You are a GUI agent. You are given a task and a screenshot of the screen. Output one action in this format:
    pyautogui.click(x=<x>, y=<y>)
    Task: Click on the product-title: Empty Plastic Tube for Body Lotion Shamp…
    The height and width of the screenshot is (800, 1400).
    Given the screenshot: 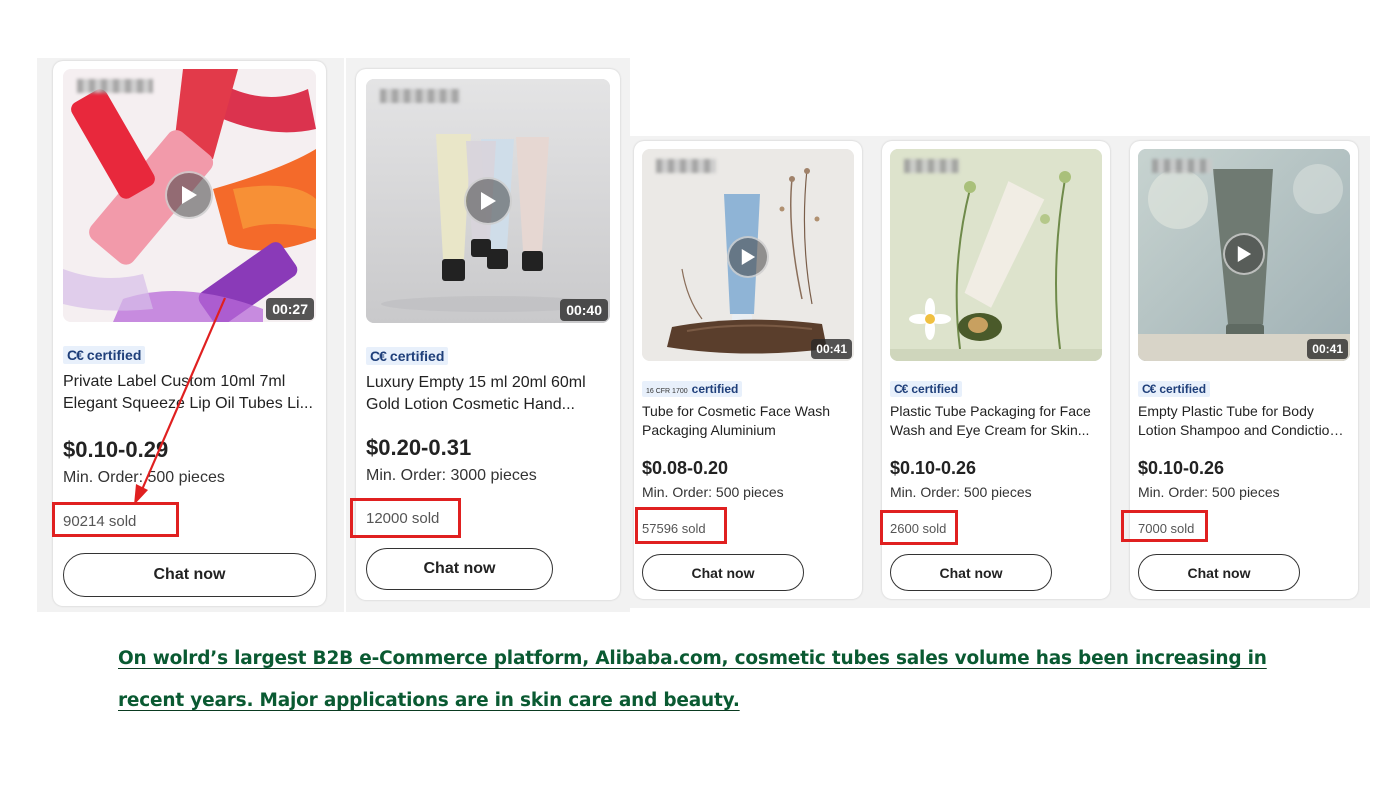 What is the action you would take?
    pyautogui.click(x=1244, y=420)
    